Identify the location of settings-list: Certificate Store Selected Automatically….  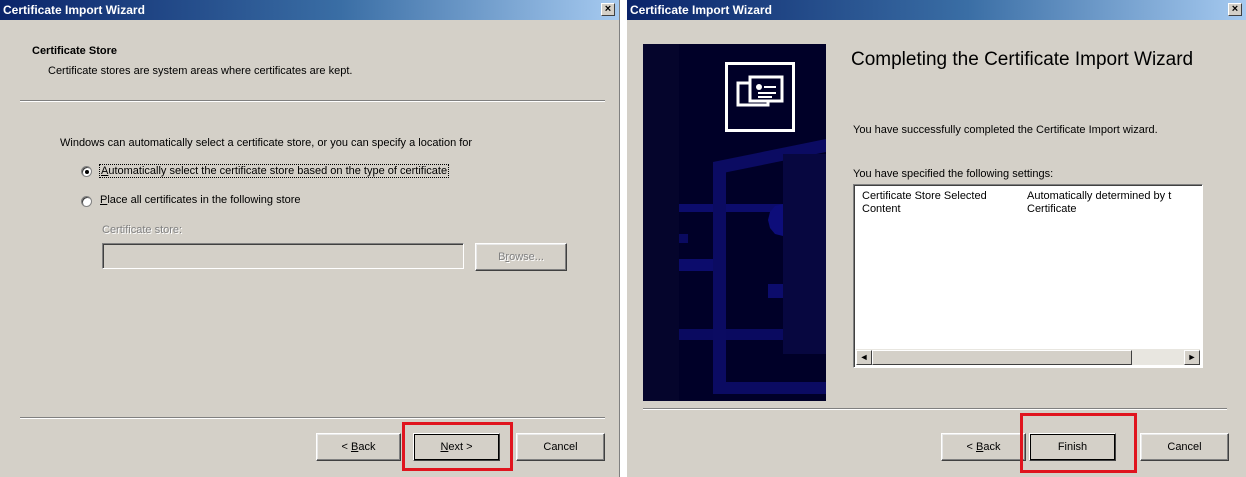
(1028, 276).